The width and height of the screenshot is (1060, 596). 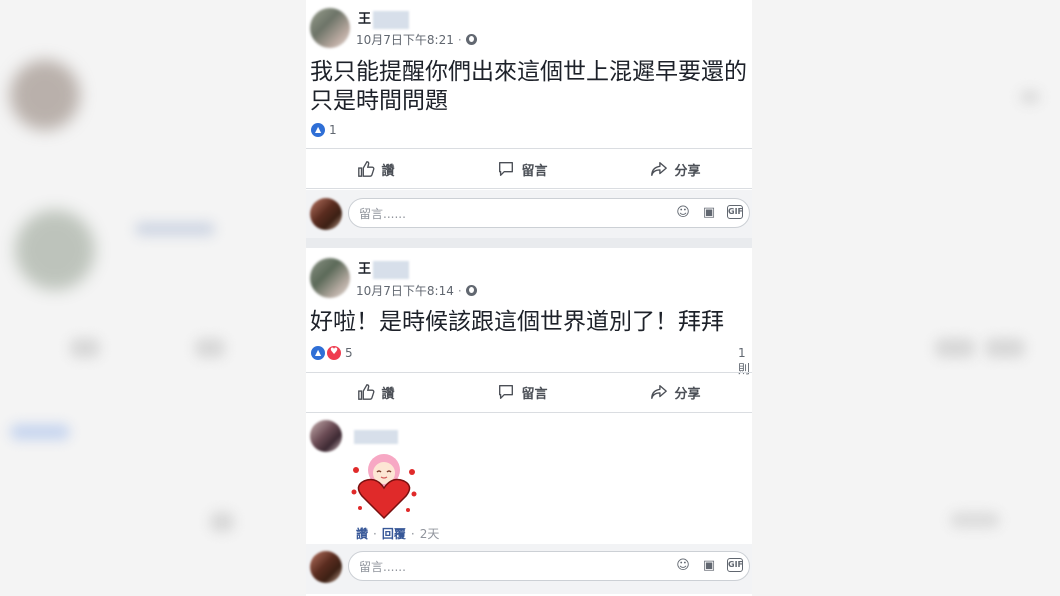 What do you see at coordinates (384, 487) in the screenshot?
I see `heart-hug-sticker` at bounding box center [384, 487].